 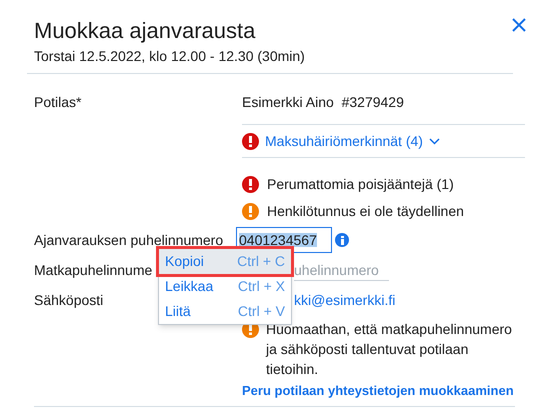 What do you see at coordinates (169, 56) in the screenshot?
I see `dialog-subtitle: Torstai 12.5.2022, klo 12.00 - 12.30 (30min)` at bounding box center [169, 56].